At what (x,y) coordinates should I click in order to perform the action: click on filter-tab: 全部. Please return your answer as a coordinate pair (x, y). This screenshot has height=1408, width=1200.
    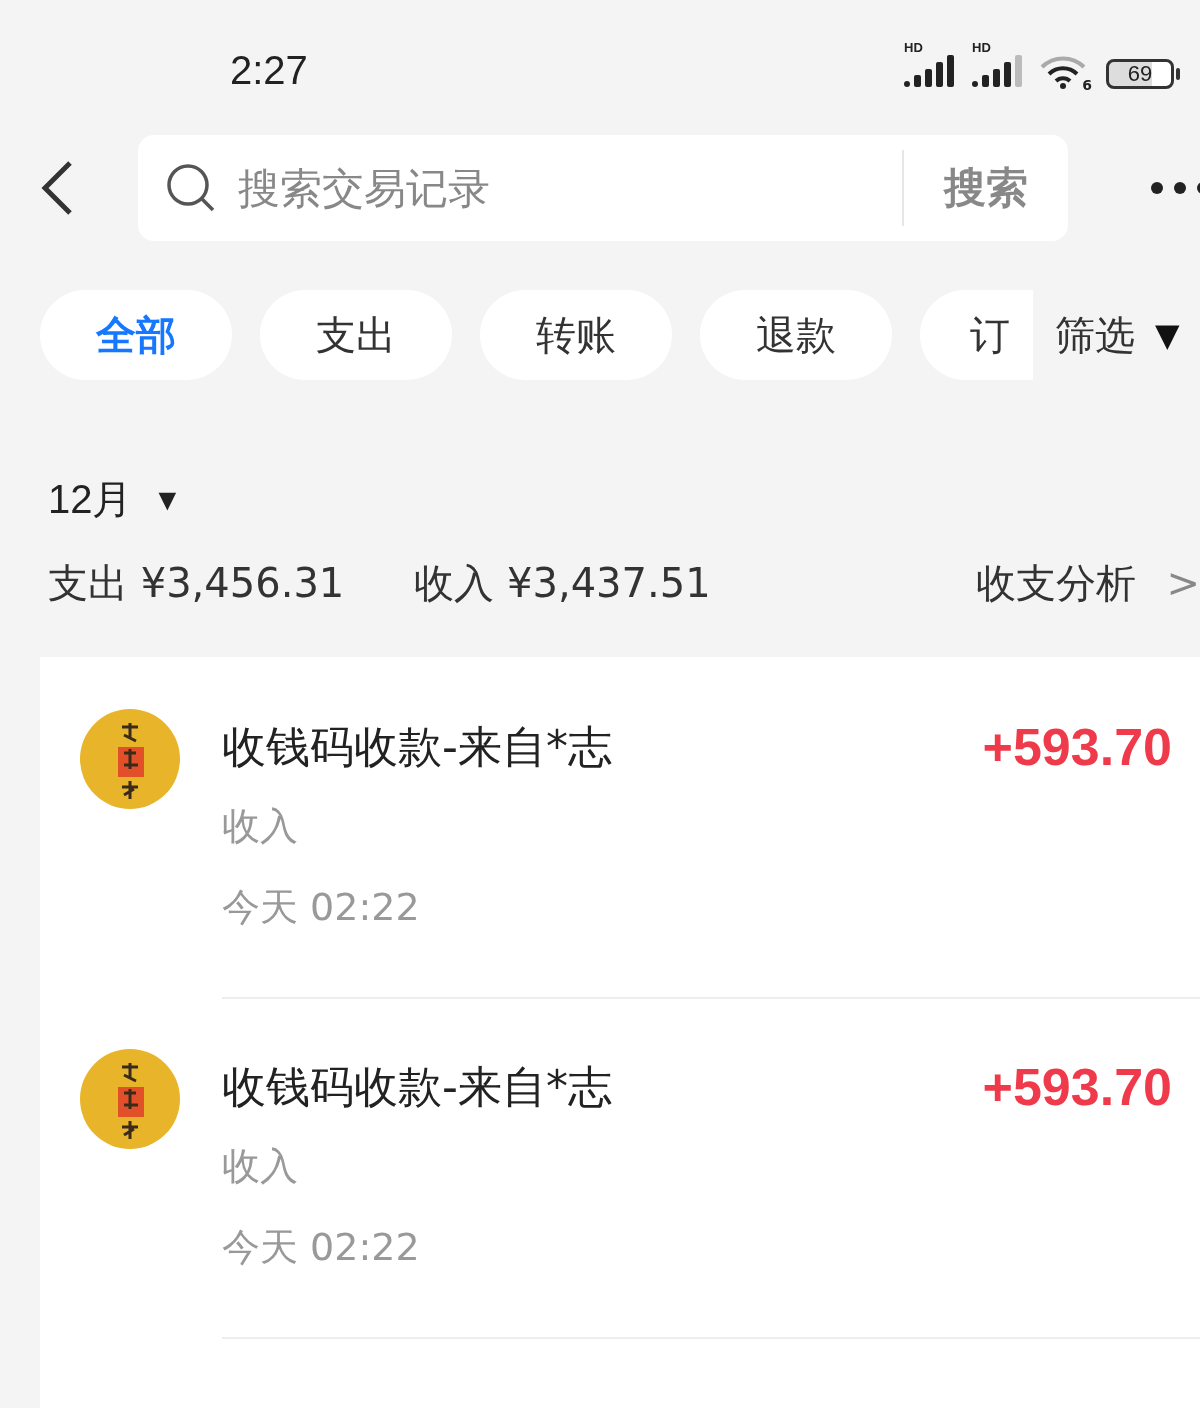
    Looking at the image, I should click on (136, 335).